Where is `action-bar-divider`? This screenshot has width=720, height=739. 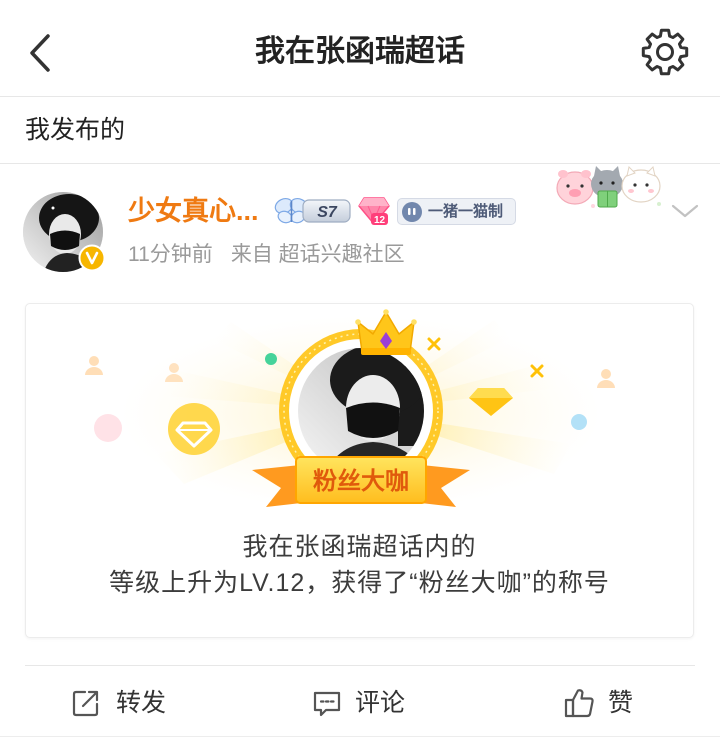 action-bar-divider is located at coordinates (360, 665).